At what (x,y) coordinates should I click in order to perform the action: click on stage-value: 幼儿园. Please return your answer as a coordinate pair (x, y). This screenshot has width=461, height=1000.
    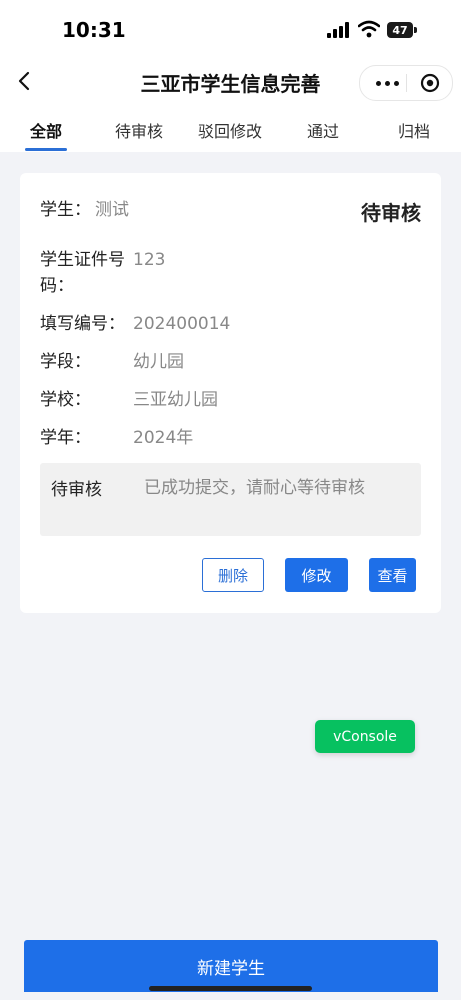
    Looking at the image, I should click on (158, 362).